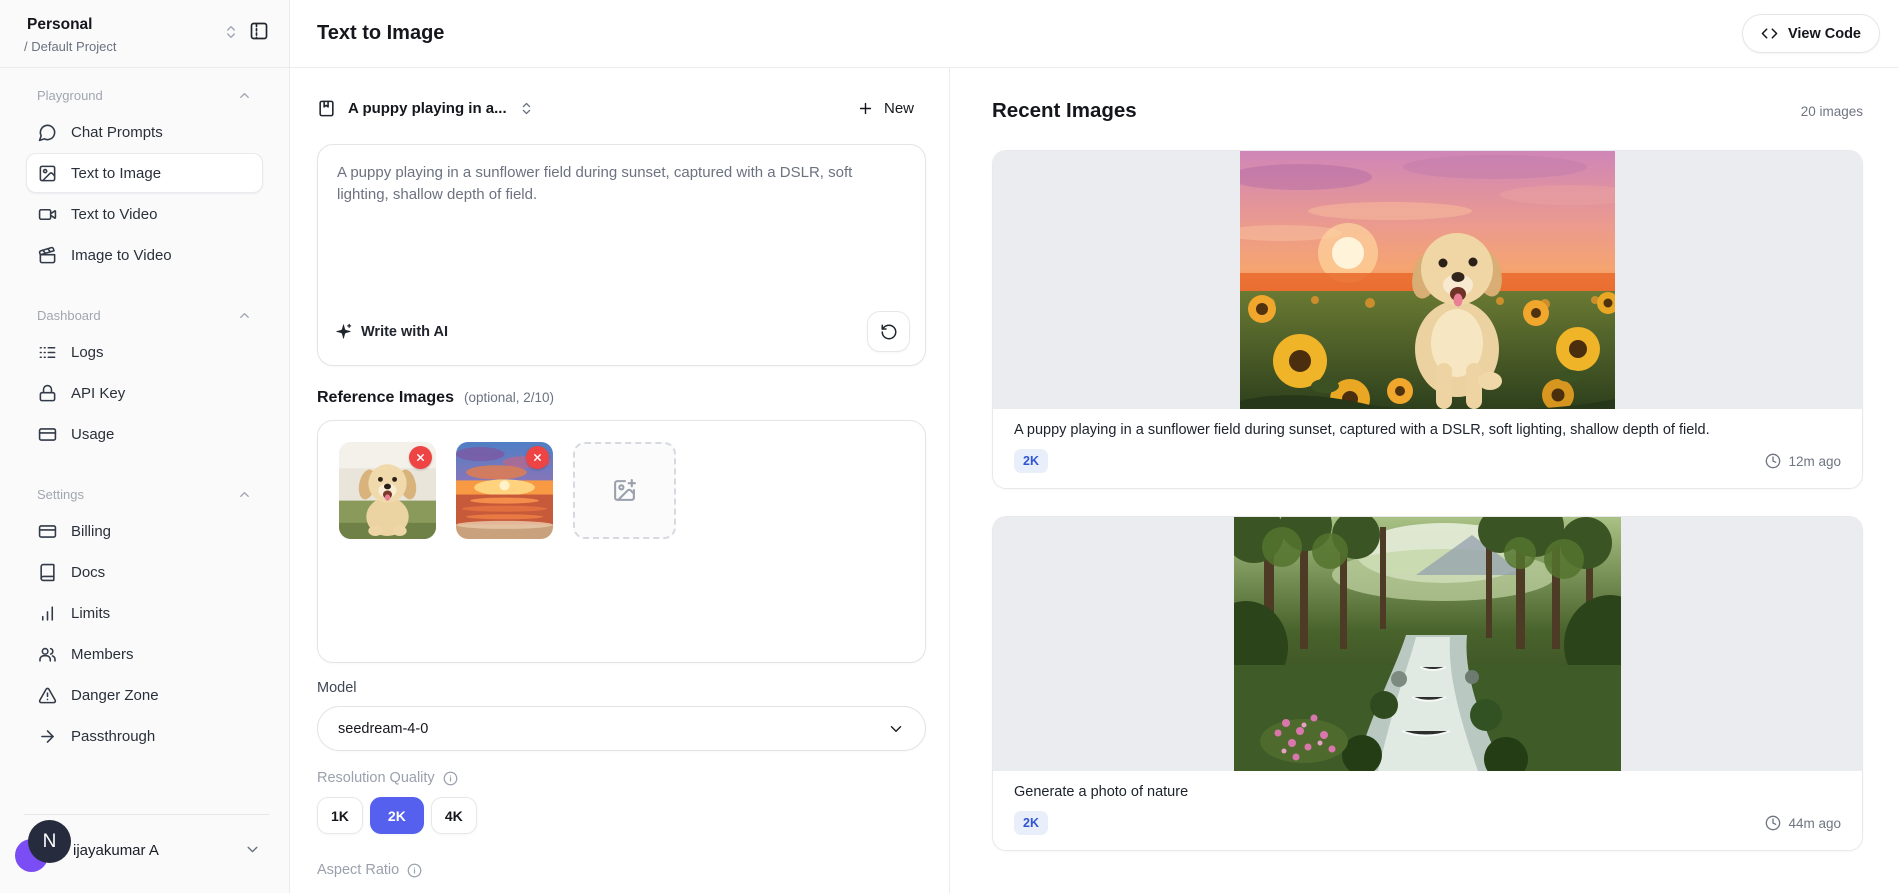  I want to click on reset-prompt-button, so click(888, 331).